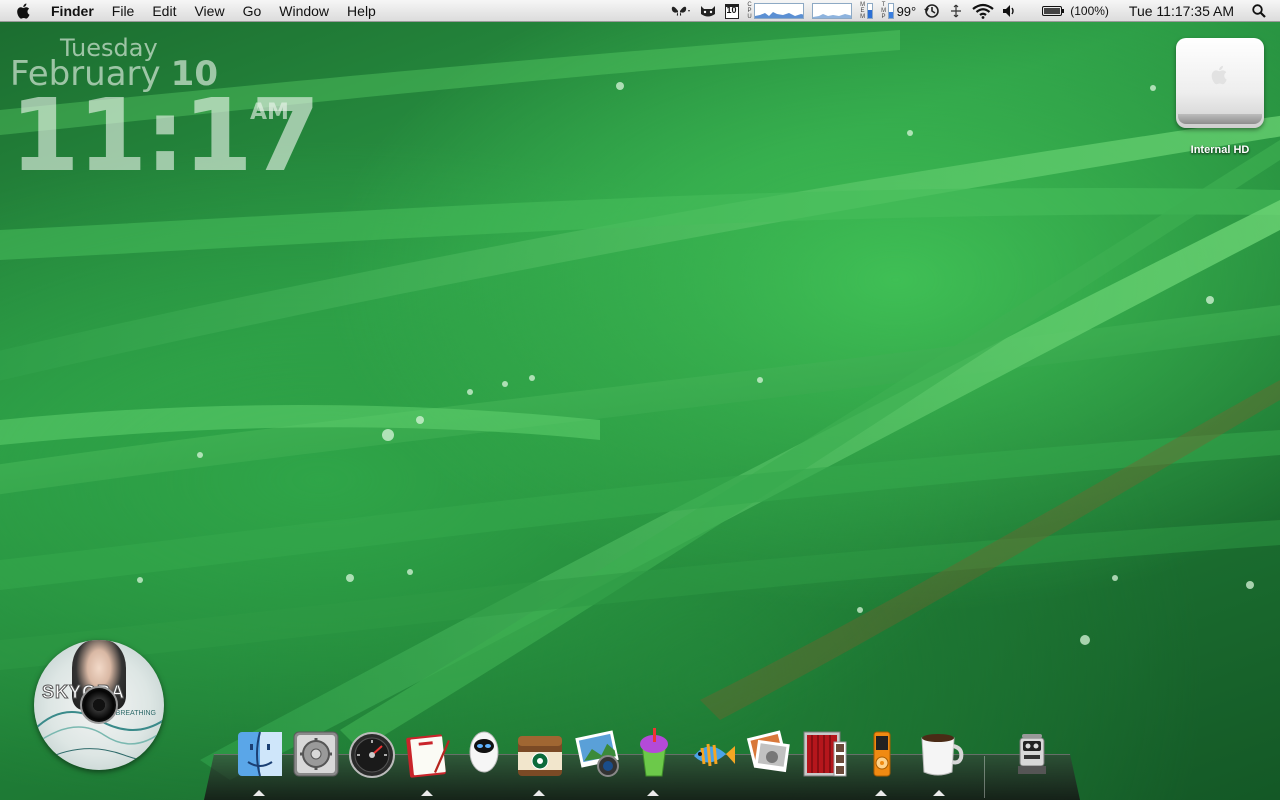 The height and width of the screenshot is (800, 1280). What do you see at coordinates (768, 751) in the screenshot?
I see `photo-stack-icon` at bounding box center [768, 751].